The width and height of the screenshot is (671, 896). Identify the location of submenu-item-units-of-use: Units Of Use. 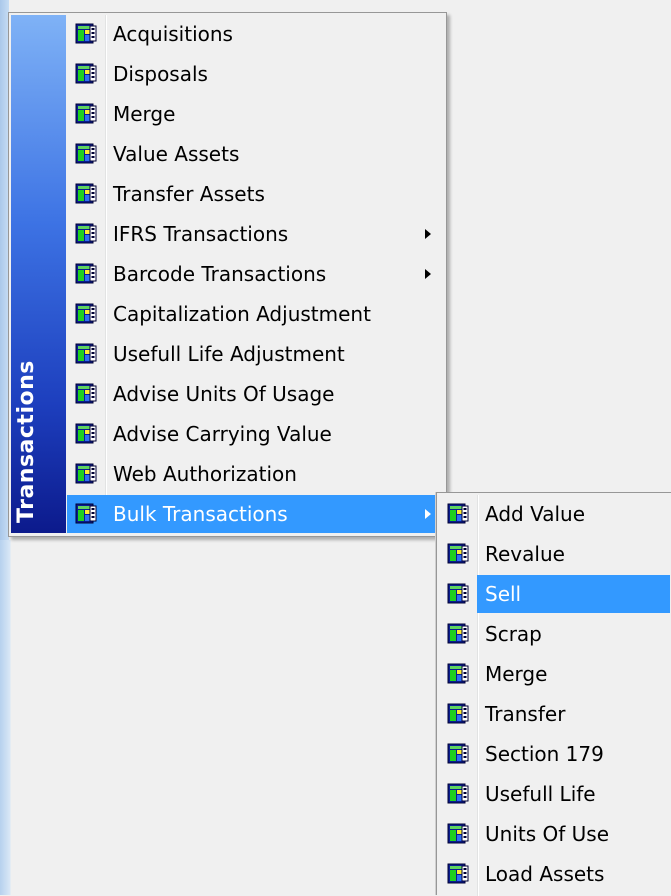
(554, 834).